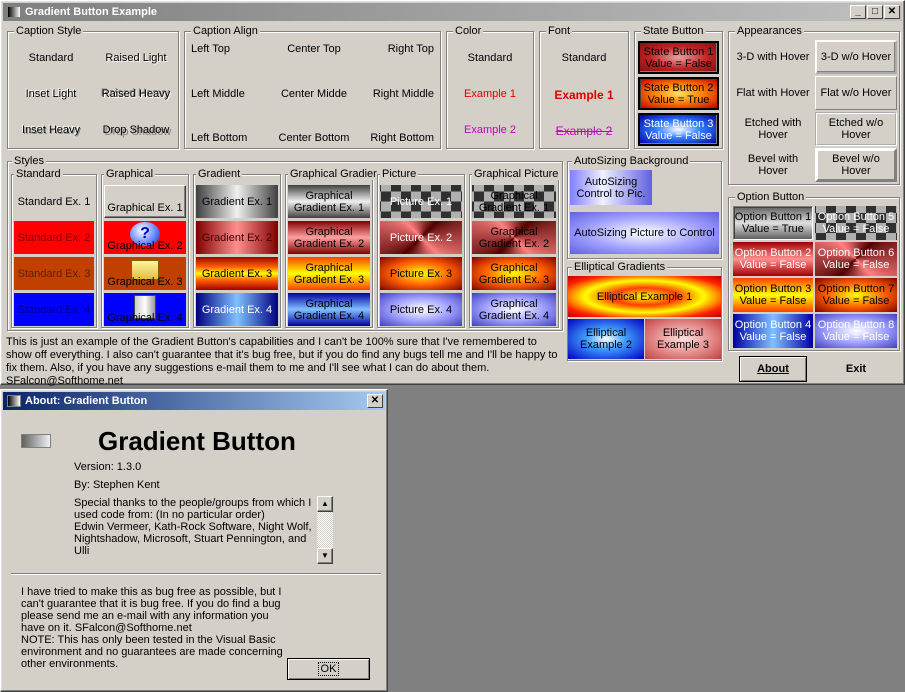  Describe the element at coordinates (875, 12) in the screenshot. I see `maximize-button: □` at that location.